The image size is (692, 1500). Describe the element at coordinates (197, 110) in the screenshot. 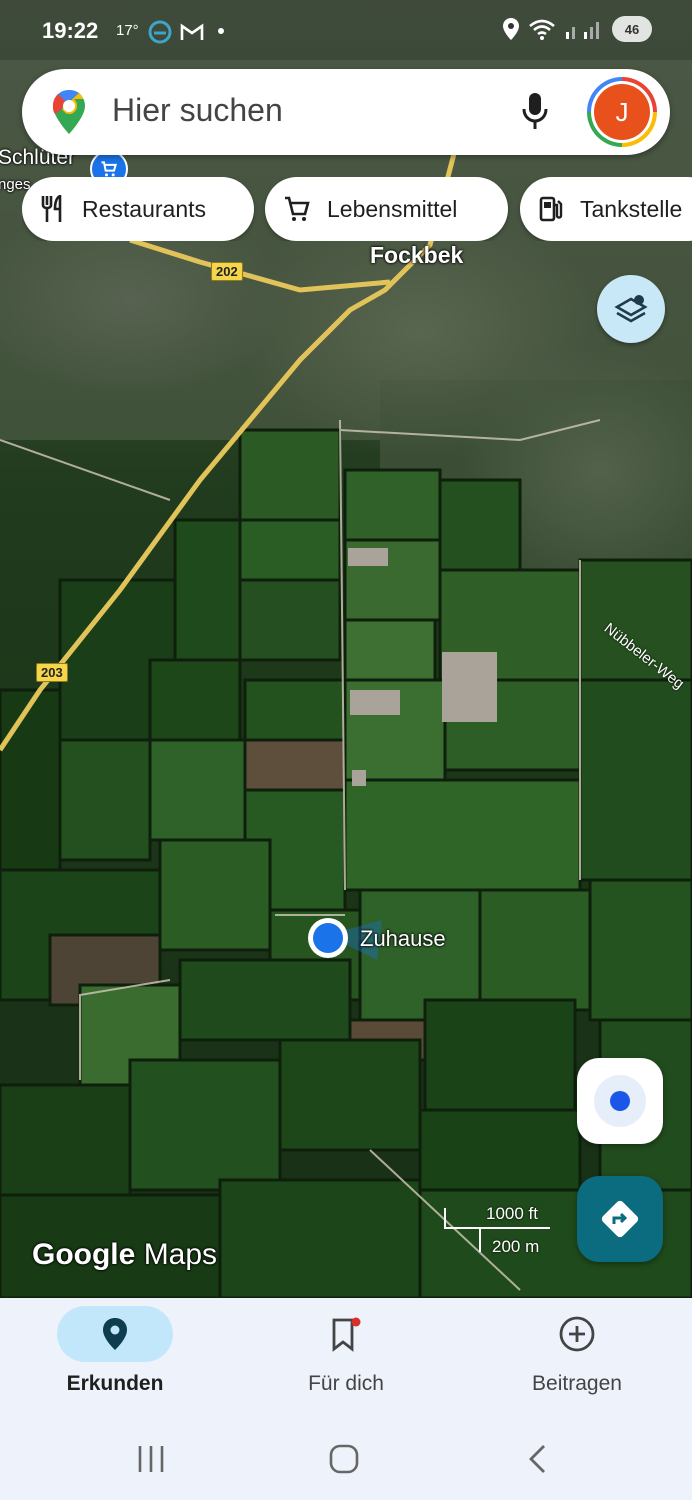

I see `search-input: Hier suchen` at that location.